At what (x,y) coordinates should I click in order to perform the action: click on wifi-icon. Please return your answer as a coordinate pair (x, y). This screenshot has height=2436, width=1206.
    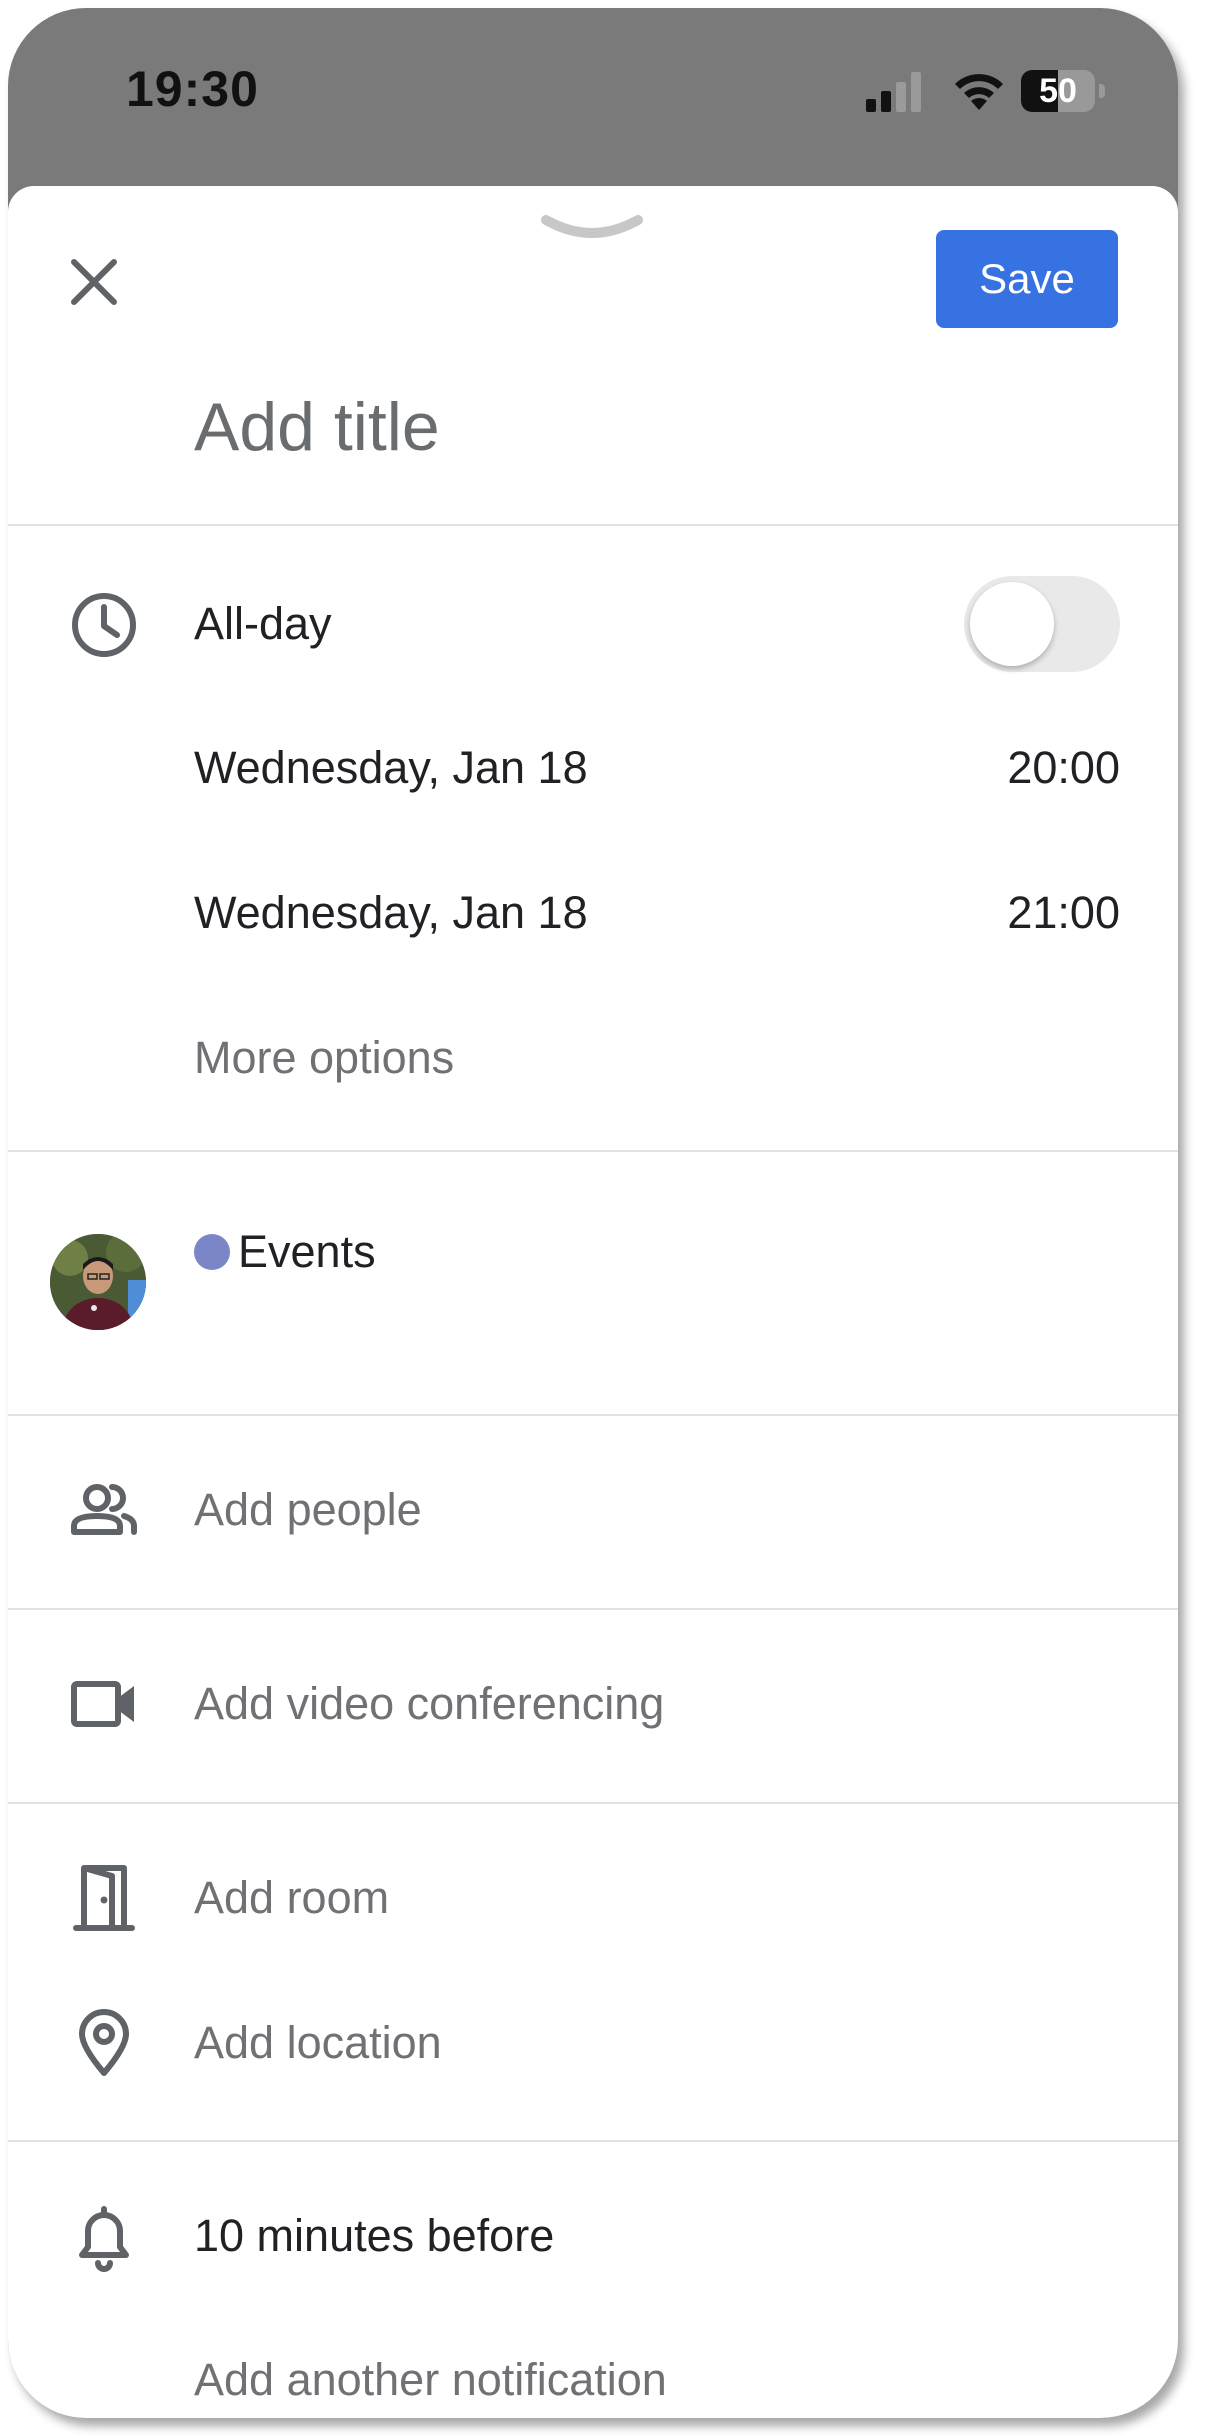
    Looking at the image, I should click on (979, 90).